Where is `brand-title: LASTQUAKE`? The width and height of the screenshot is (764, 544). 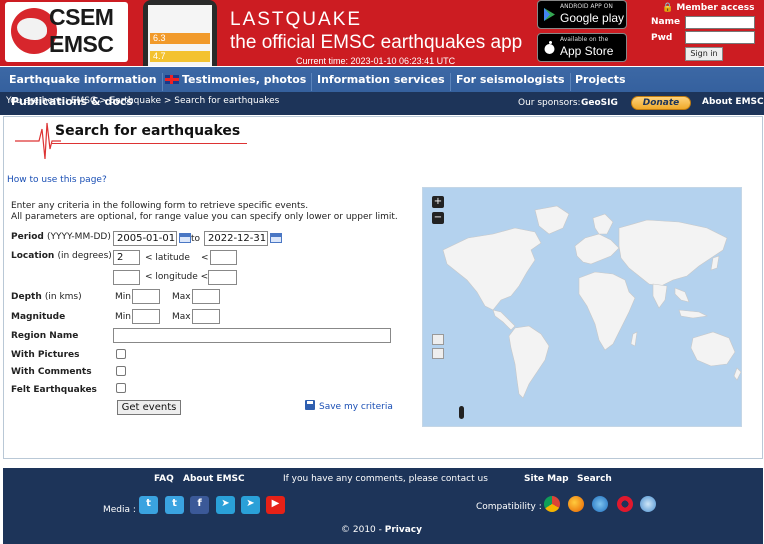
brand-title: LASTQUAKE is located at coordinates (296, 19).